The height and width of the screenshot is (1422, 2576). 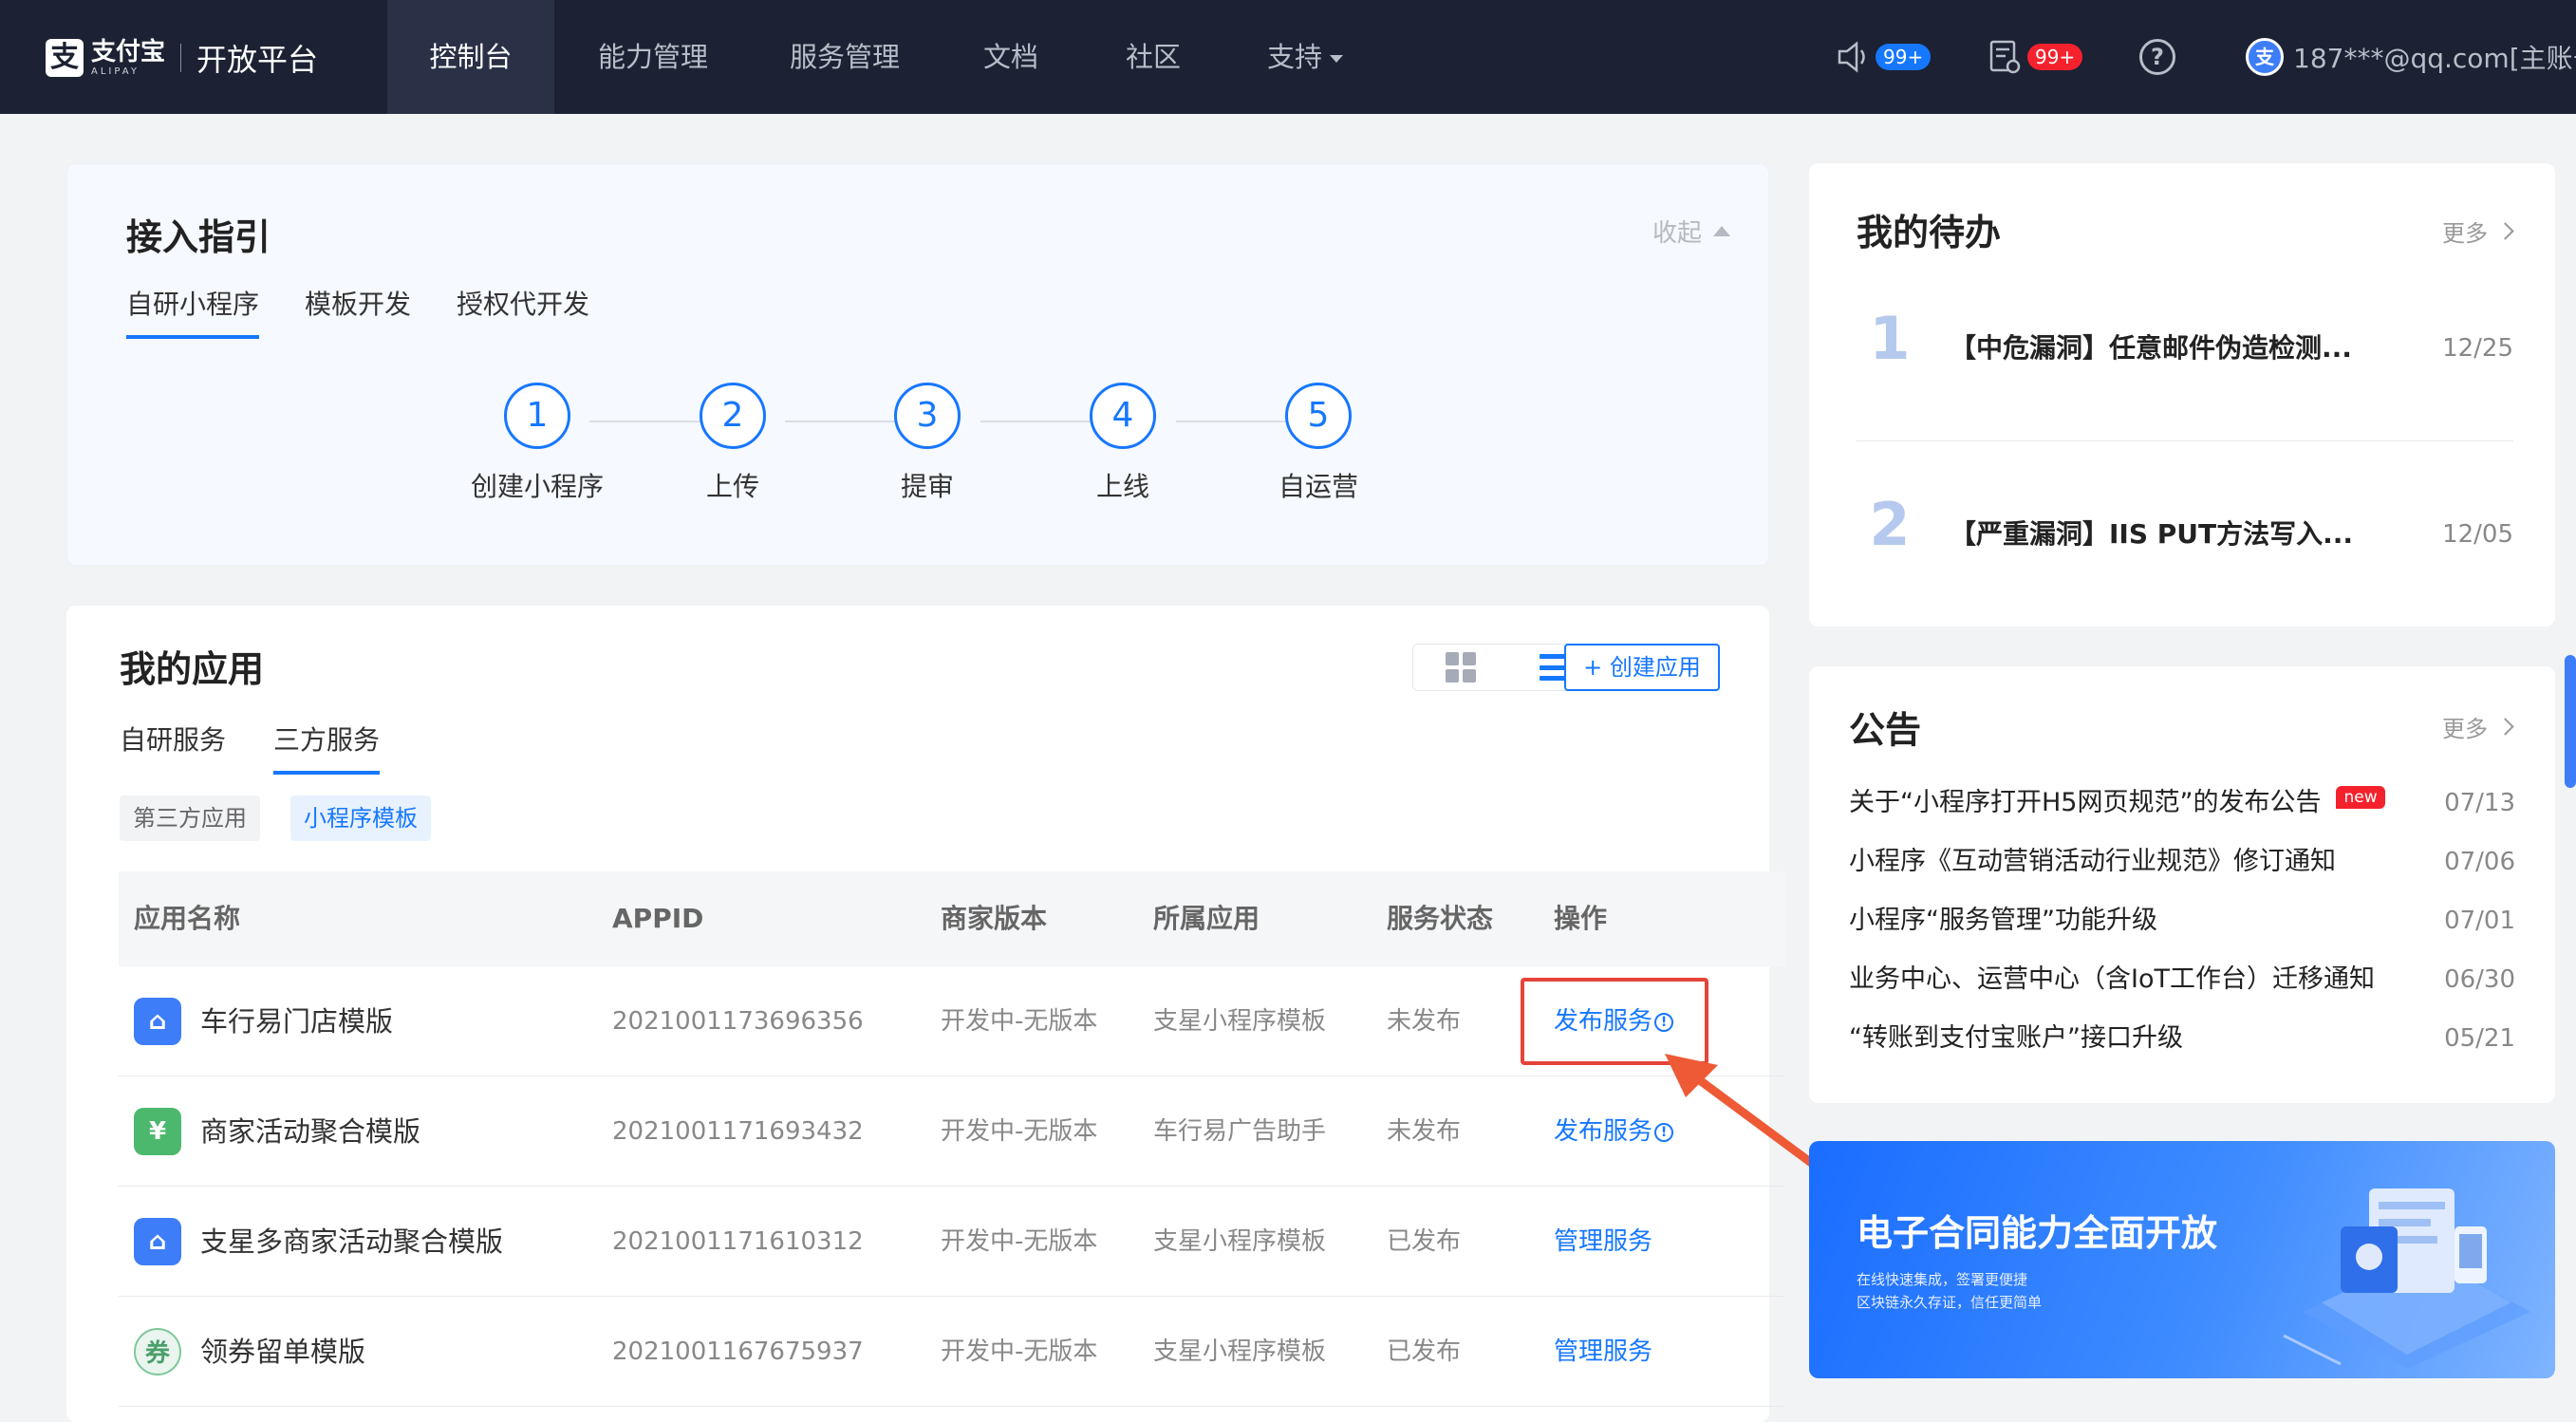 I want to click on notice-item: 业务中心、运营中心（含IoT工作台）迁移通知 06/30, so click(x=2182, y=980).